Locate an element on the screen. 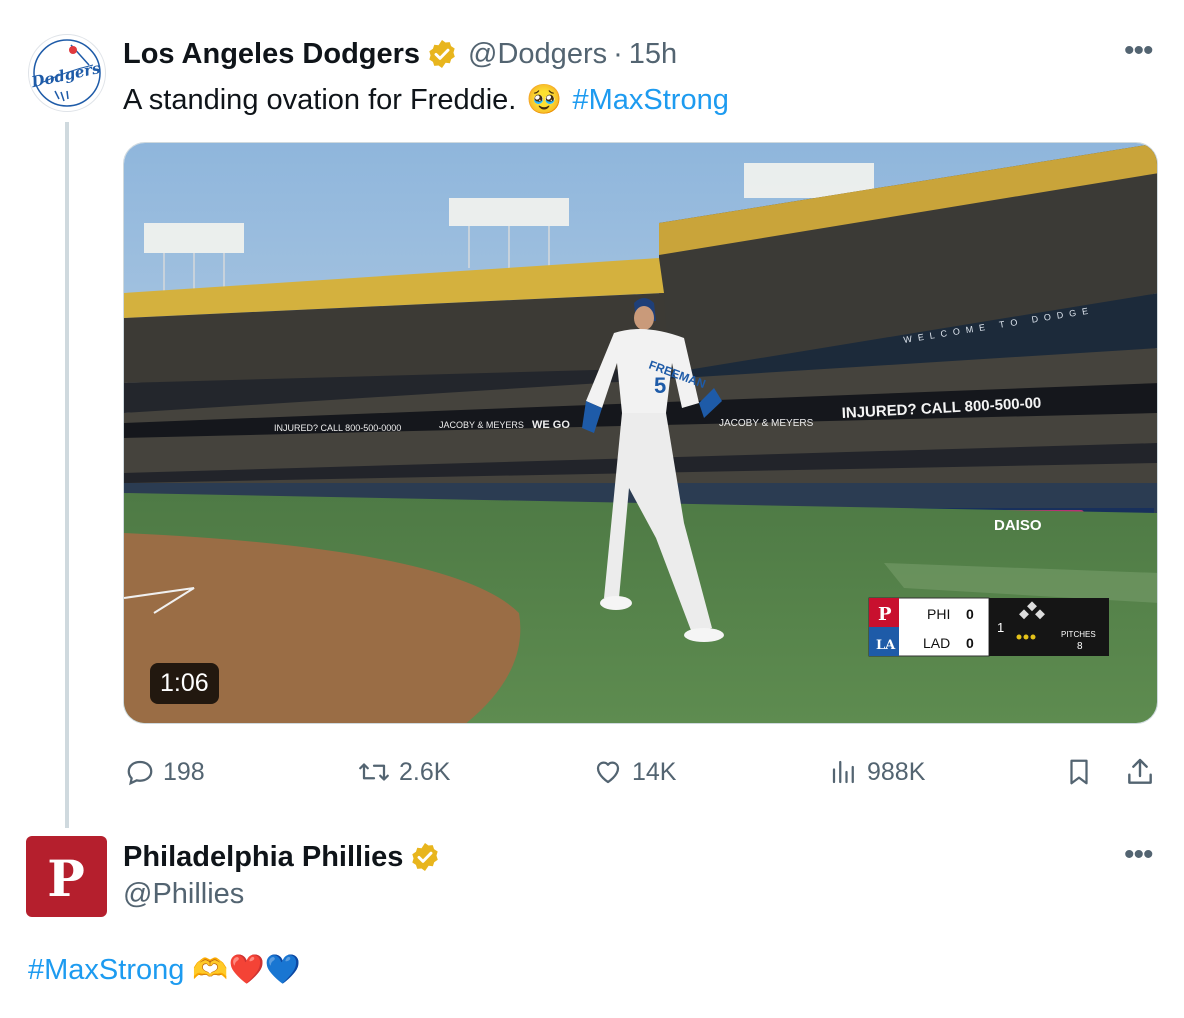  repost-icon is located at coordinates (374, 772).